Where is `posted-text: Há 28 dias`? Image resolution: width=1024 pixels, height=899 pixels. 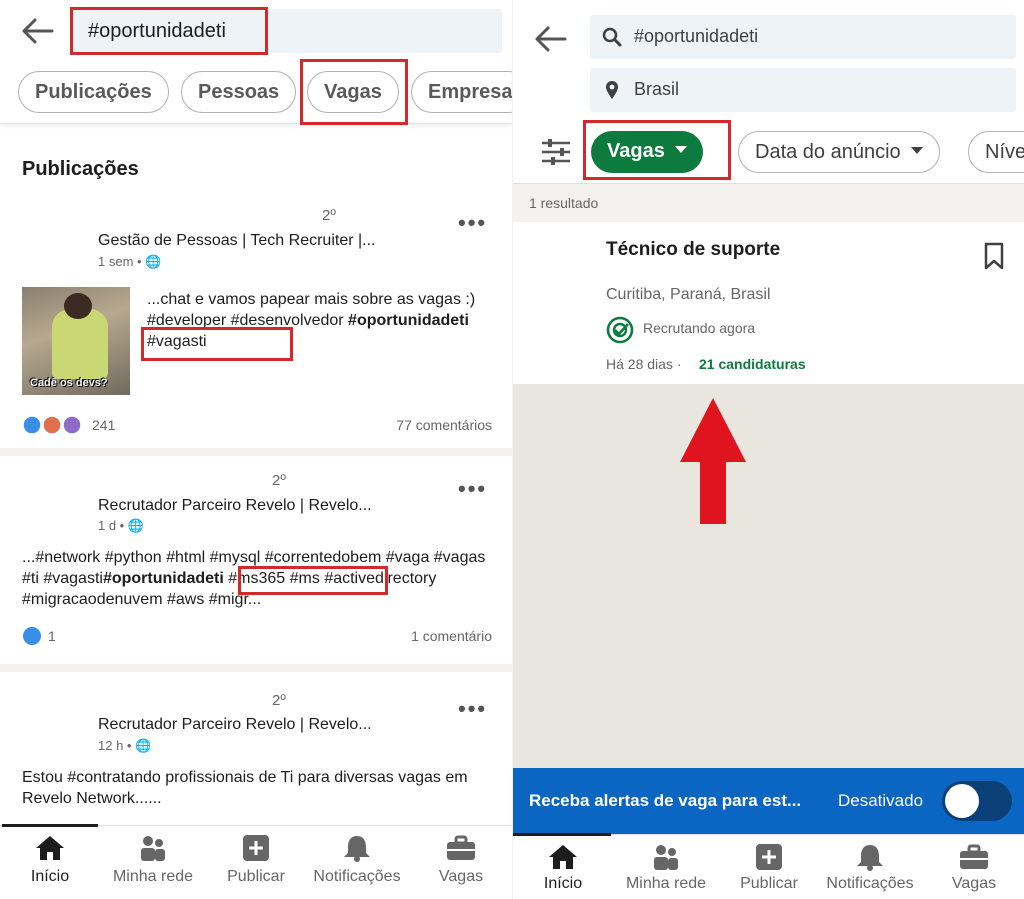
posted-text: Há 28 dias is located at coordinates (639, 364).